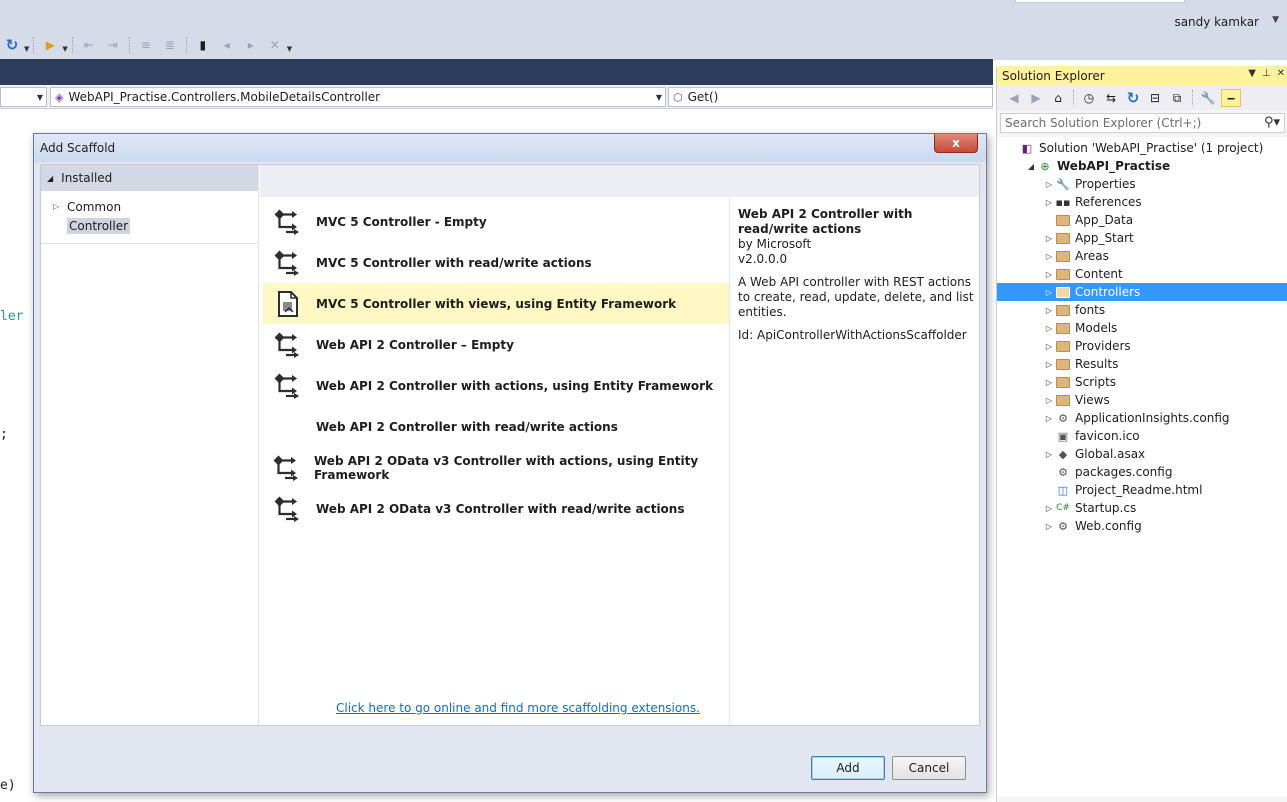 This screenshot has width=1287, height=802. Describe the element at coordinates (149, 225) in the screenshot. I see `category-item: Controller` at that location.